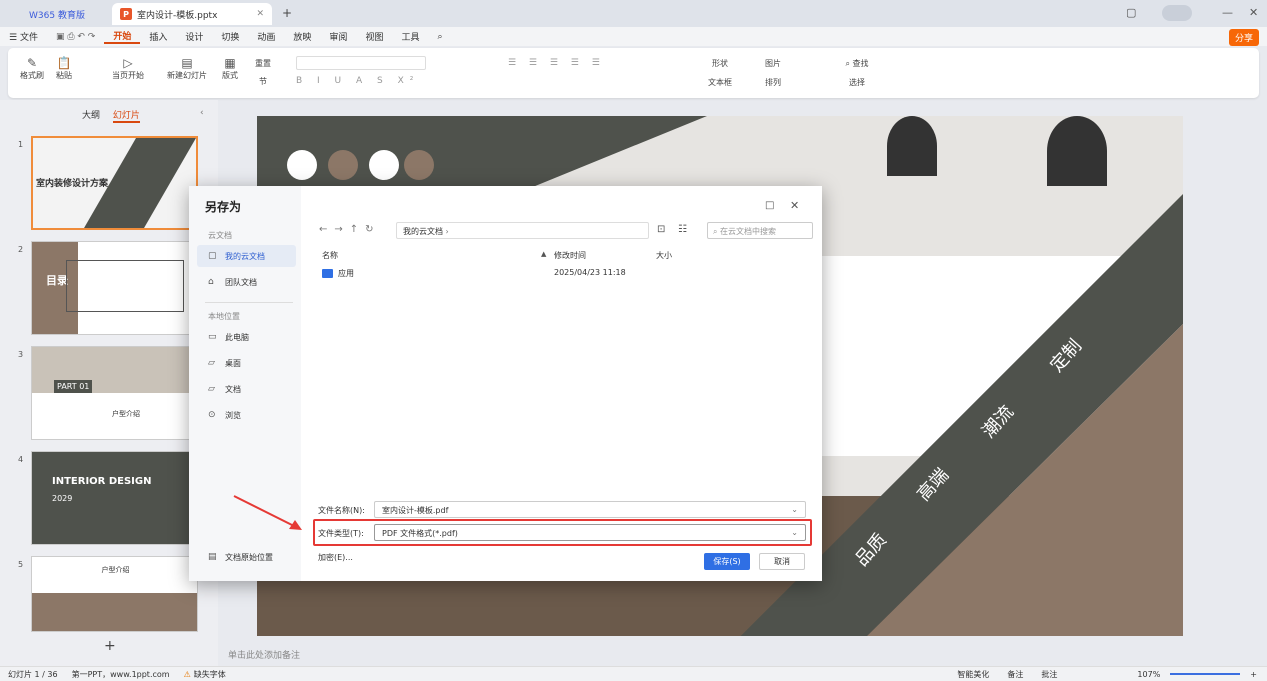  I want to click on folder-icon, so click(327, 273).